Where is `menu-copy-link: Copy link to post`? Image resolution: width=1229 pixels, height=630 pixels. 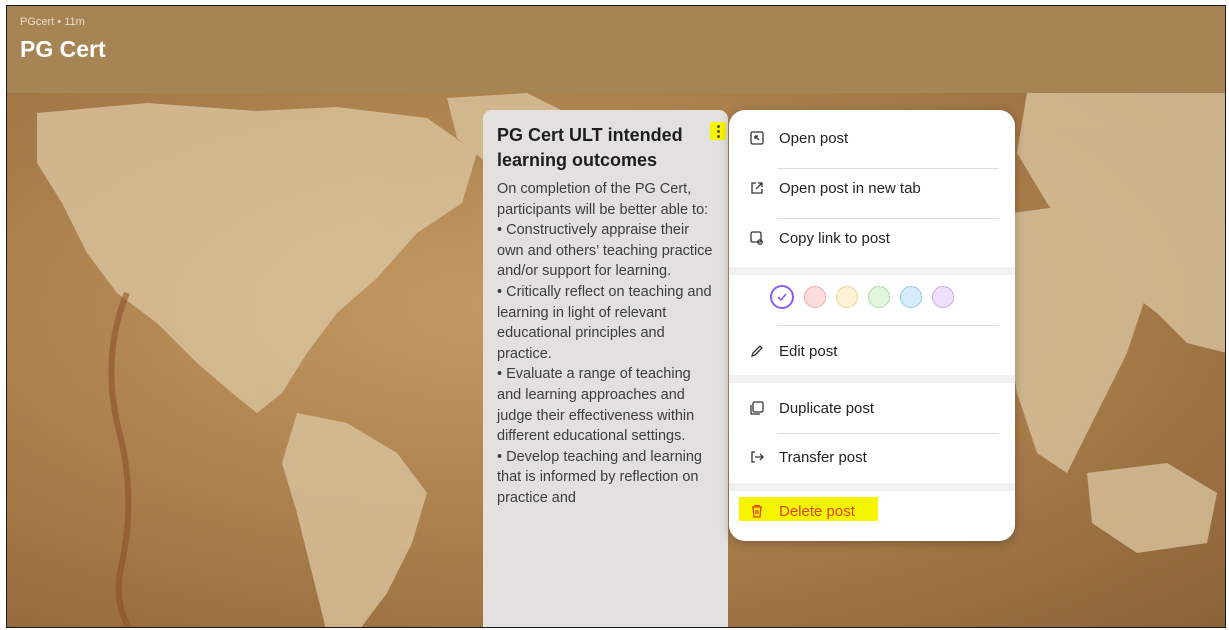 menu-copy-link: Copy link to post is located at coordinates (872, 238).